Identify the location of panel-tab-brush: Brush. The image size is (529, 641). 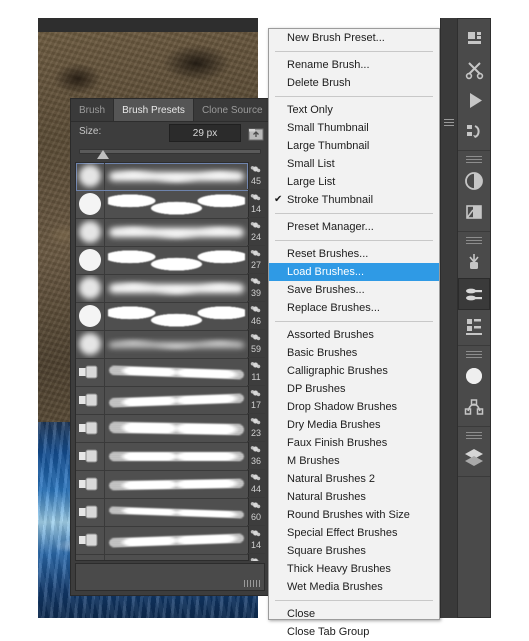
(93, 110).